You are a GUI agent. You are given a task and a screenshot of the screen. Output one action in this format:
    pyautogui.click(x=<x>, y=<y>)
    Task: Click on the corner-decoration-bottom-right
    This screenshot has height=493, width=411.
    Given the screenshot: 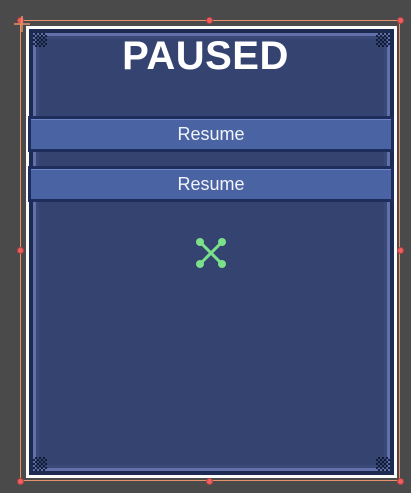 What is the action you would take?
    pyautogui.click(x=383, y=464)
    